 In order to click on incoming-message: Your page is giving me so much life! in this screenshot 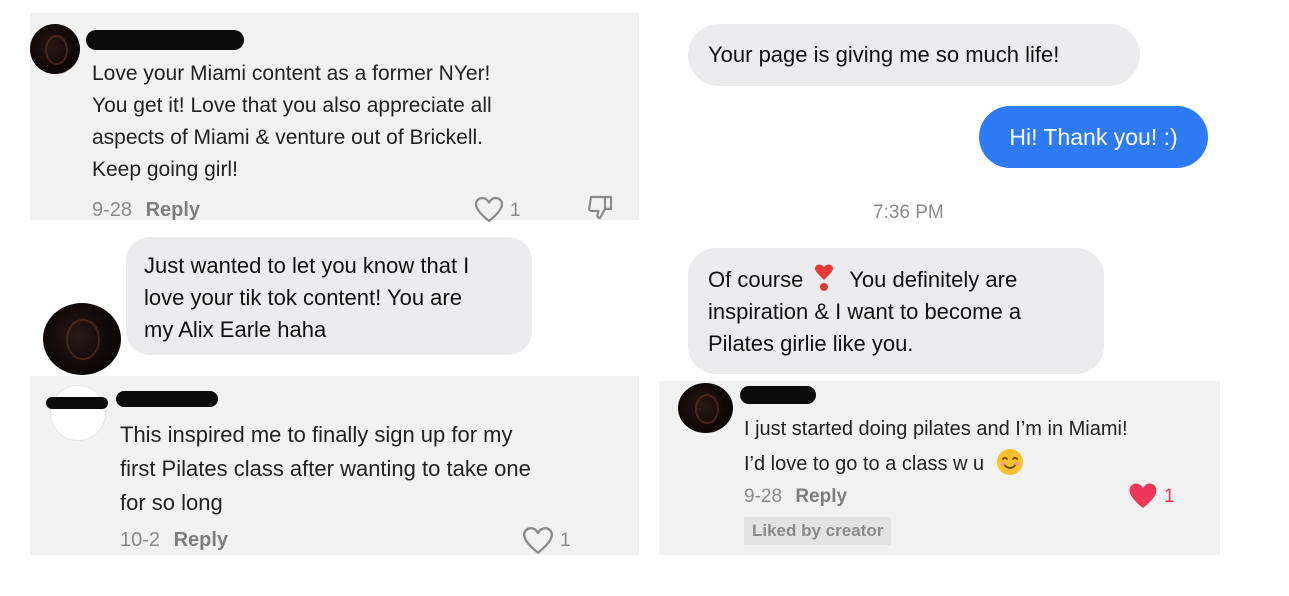, I will do `click(914, 55)`.